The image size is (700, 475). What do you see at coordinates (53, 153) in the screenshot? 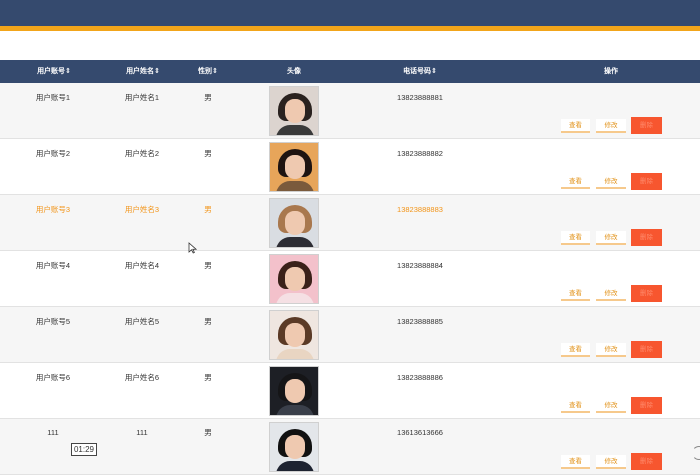
I see `cell-account: 用户账号2` at bounding box center [53, 153].